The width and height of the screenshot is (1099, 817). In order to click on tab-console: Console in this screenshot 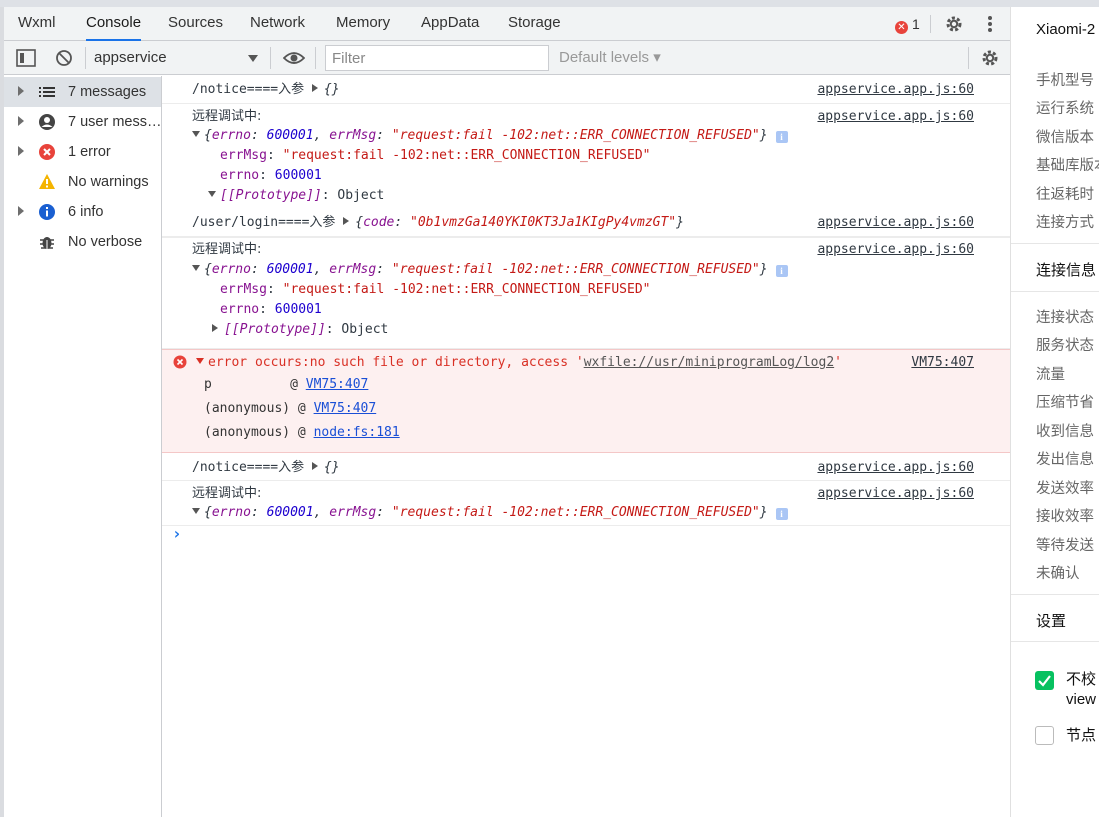, I will do `click(114, 24)`.